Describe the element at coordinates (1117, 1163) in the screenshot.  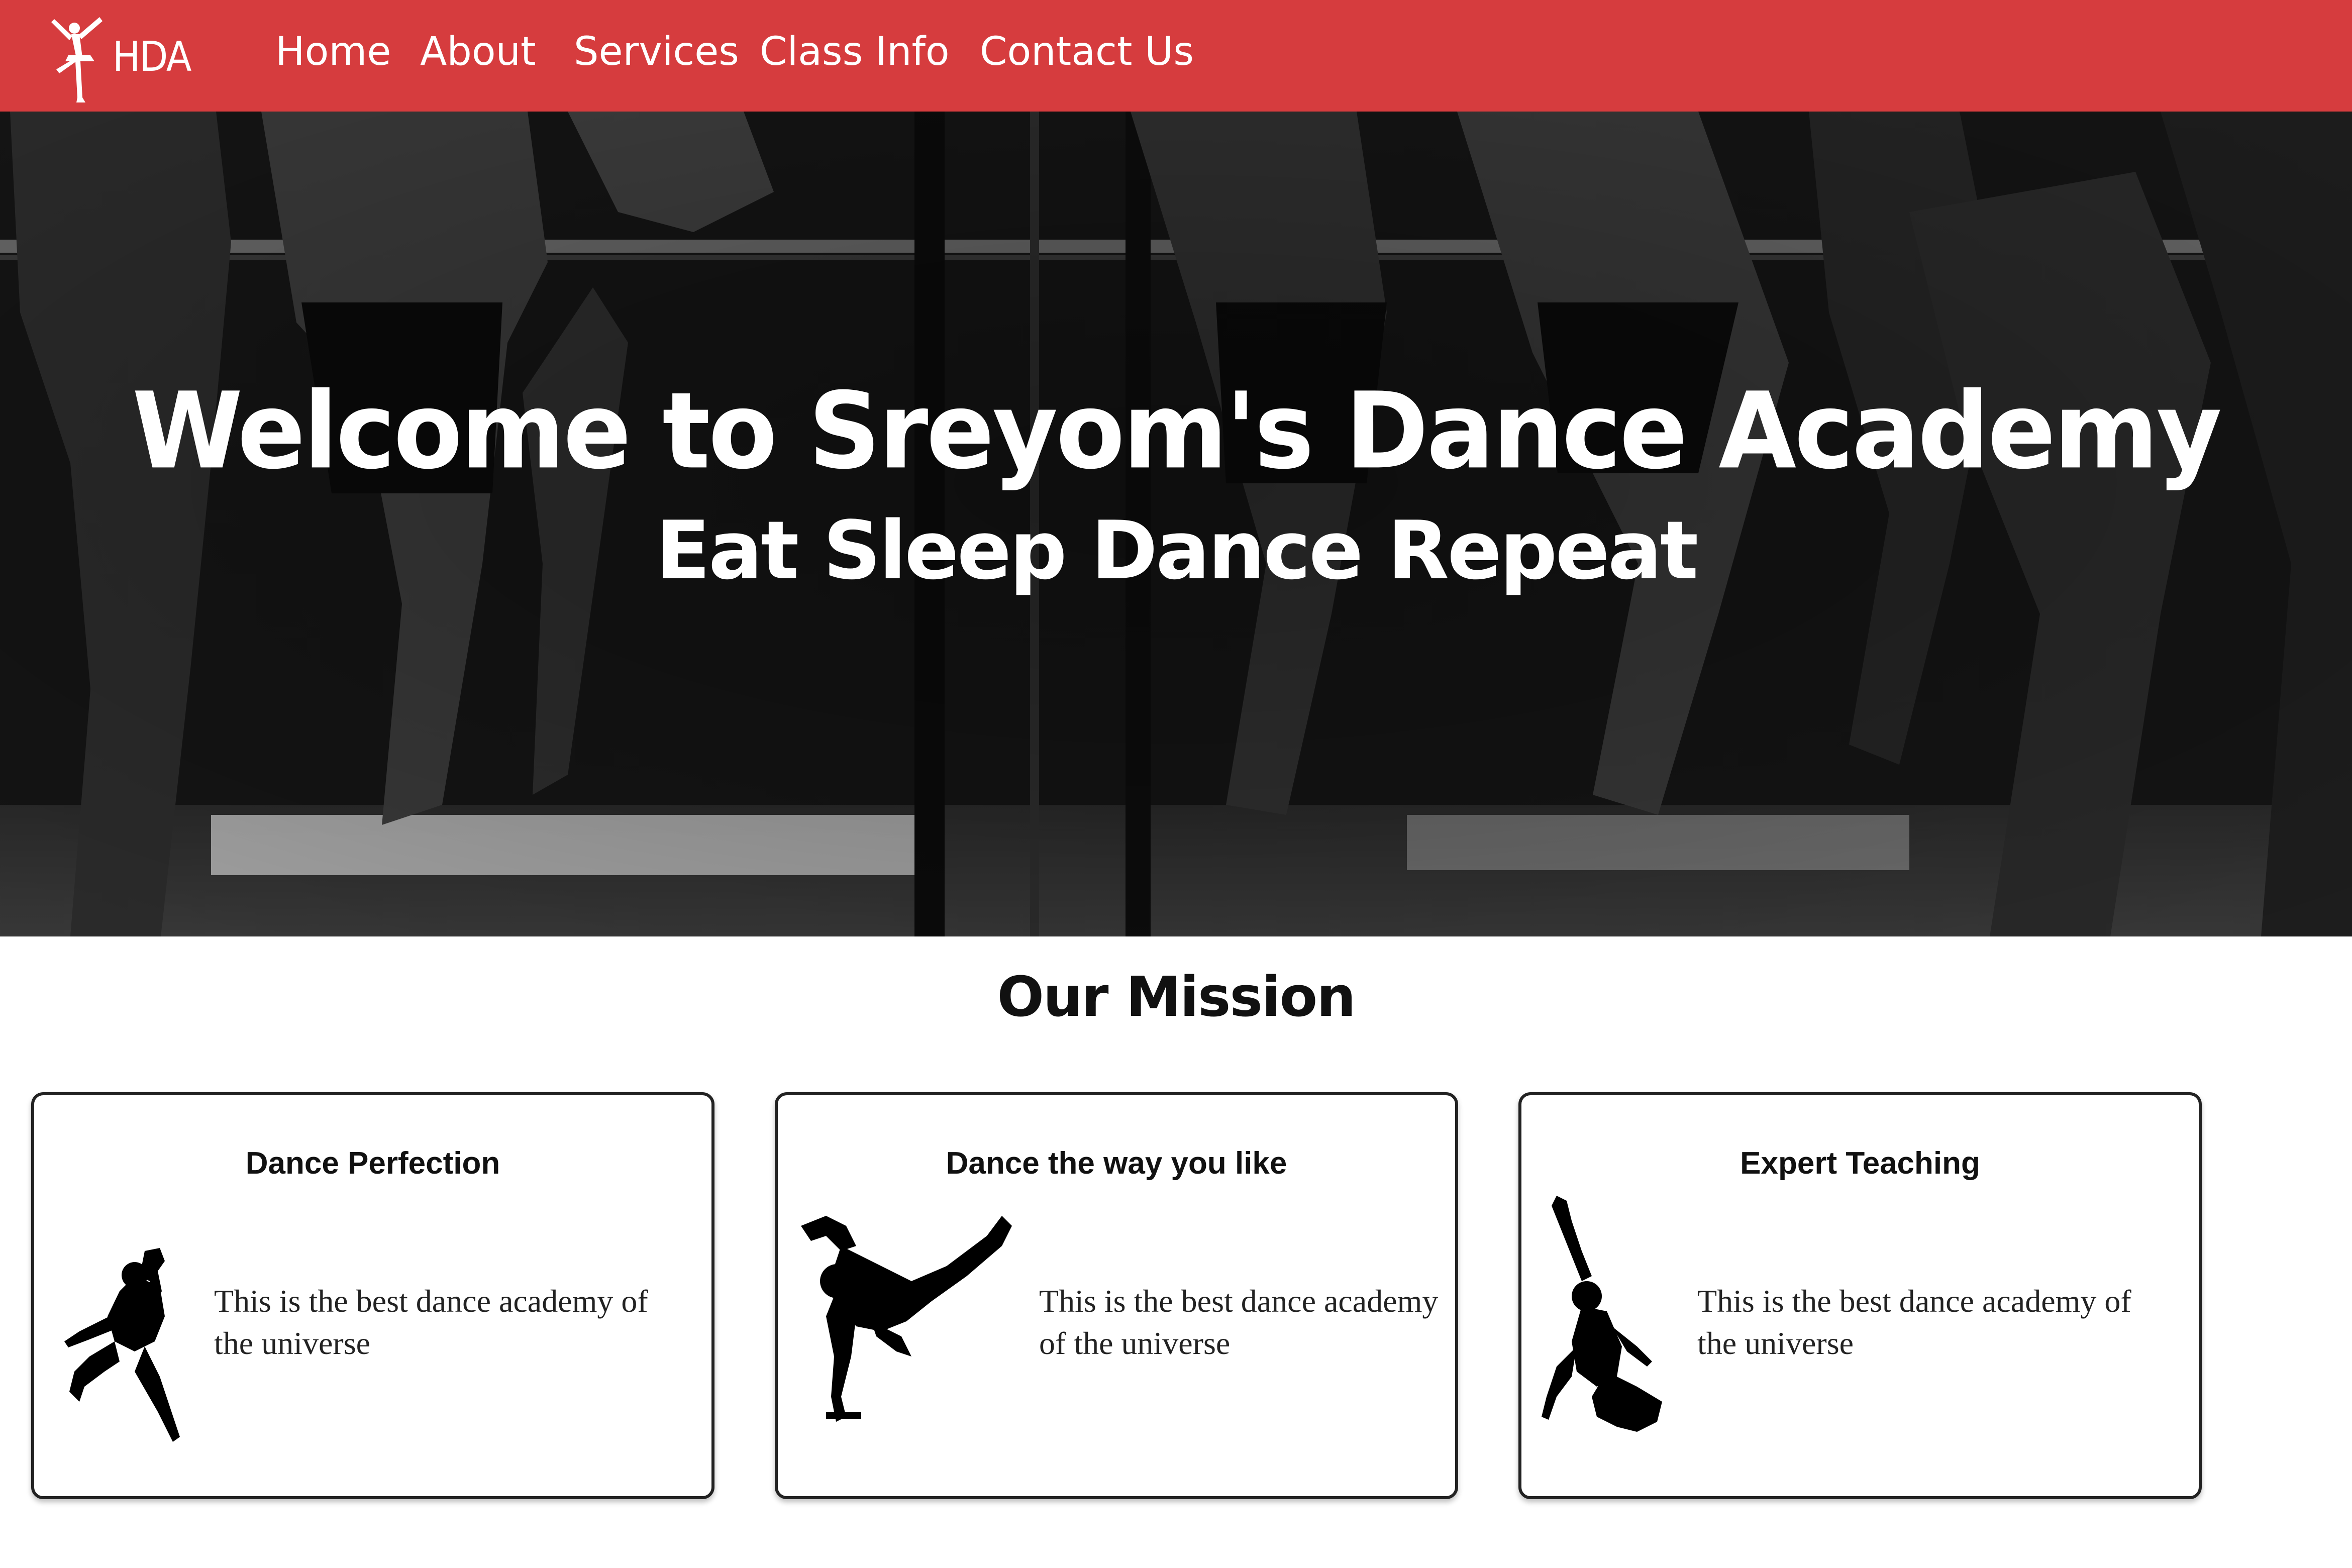
I see `card-title: Dance the way you like` at that location.